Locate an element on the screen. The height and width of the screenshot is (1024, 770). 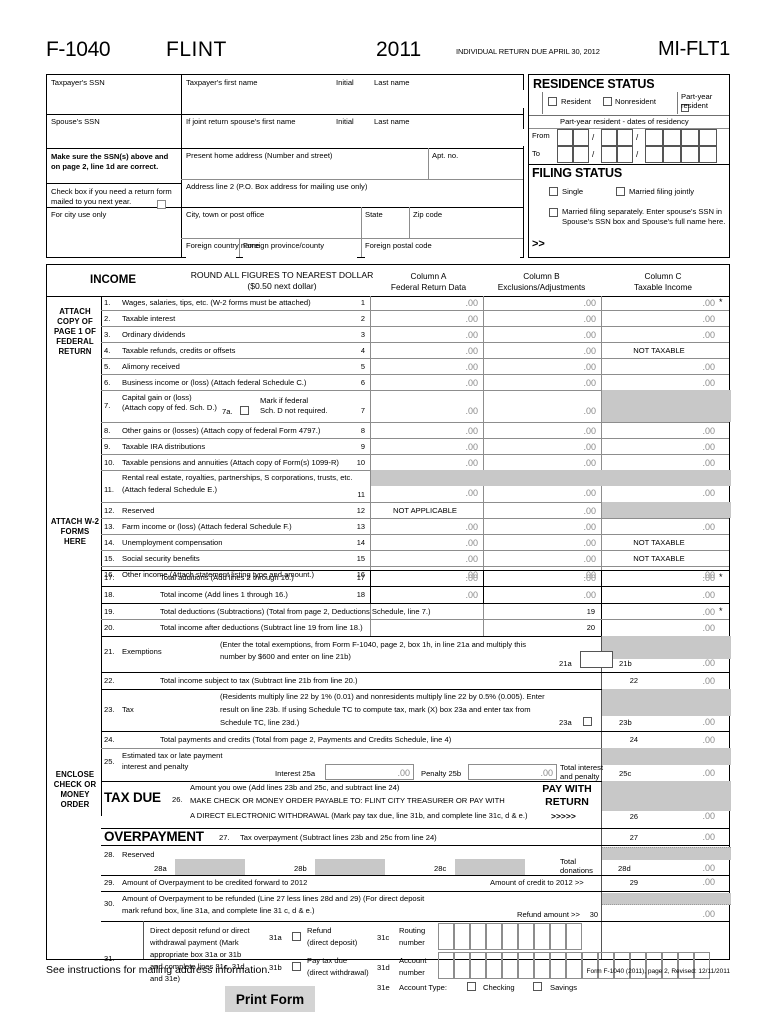
residency-from-date-grid is located at coordinates (565, 137).